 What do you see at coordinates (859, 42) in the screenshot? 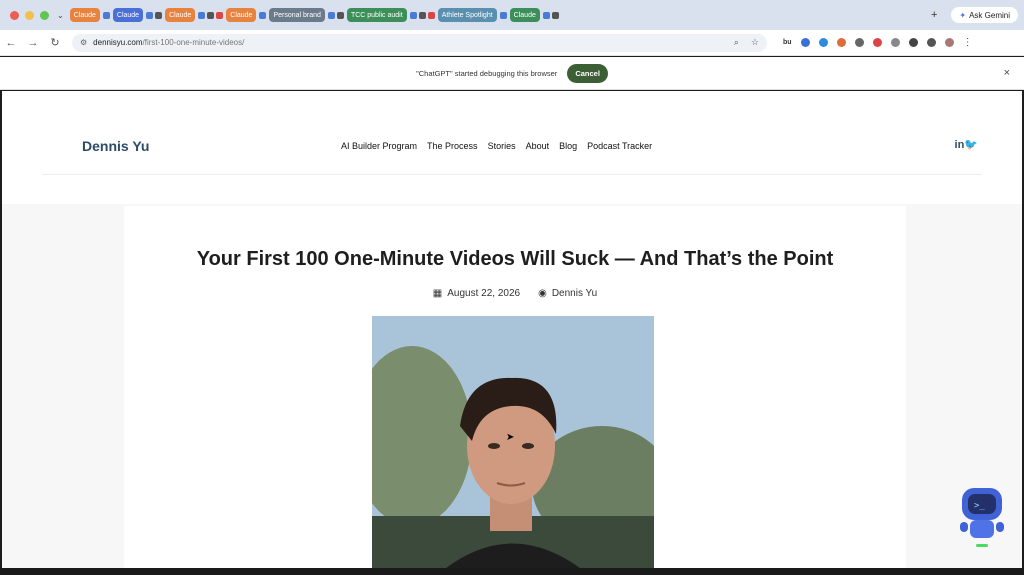
I see `extension-wave-icon` at bounding box center [859, 42].